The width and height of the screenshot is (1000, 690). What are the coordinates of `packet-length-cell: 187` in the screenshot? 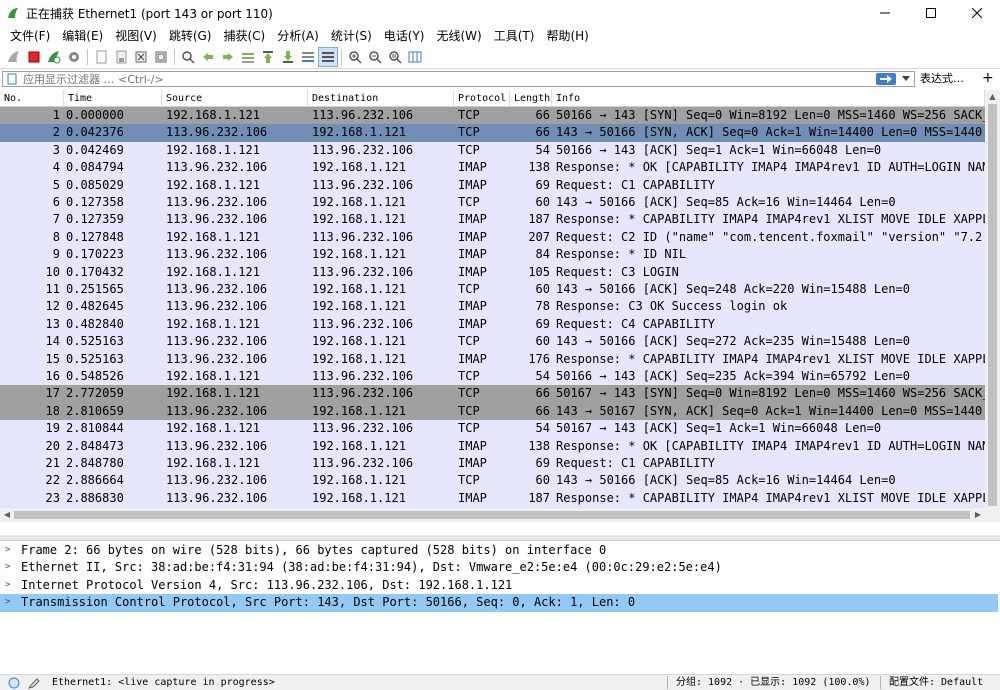 It's located at (539, 219).